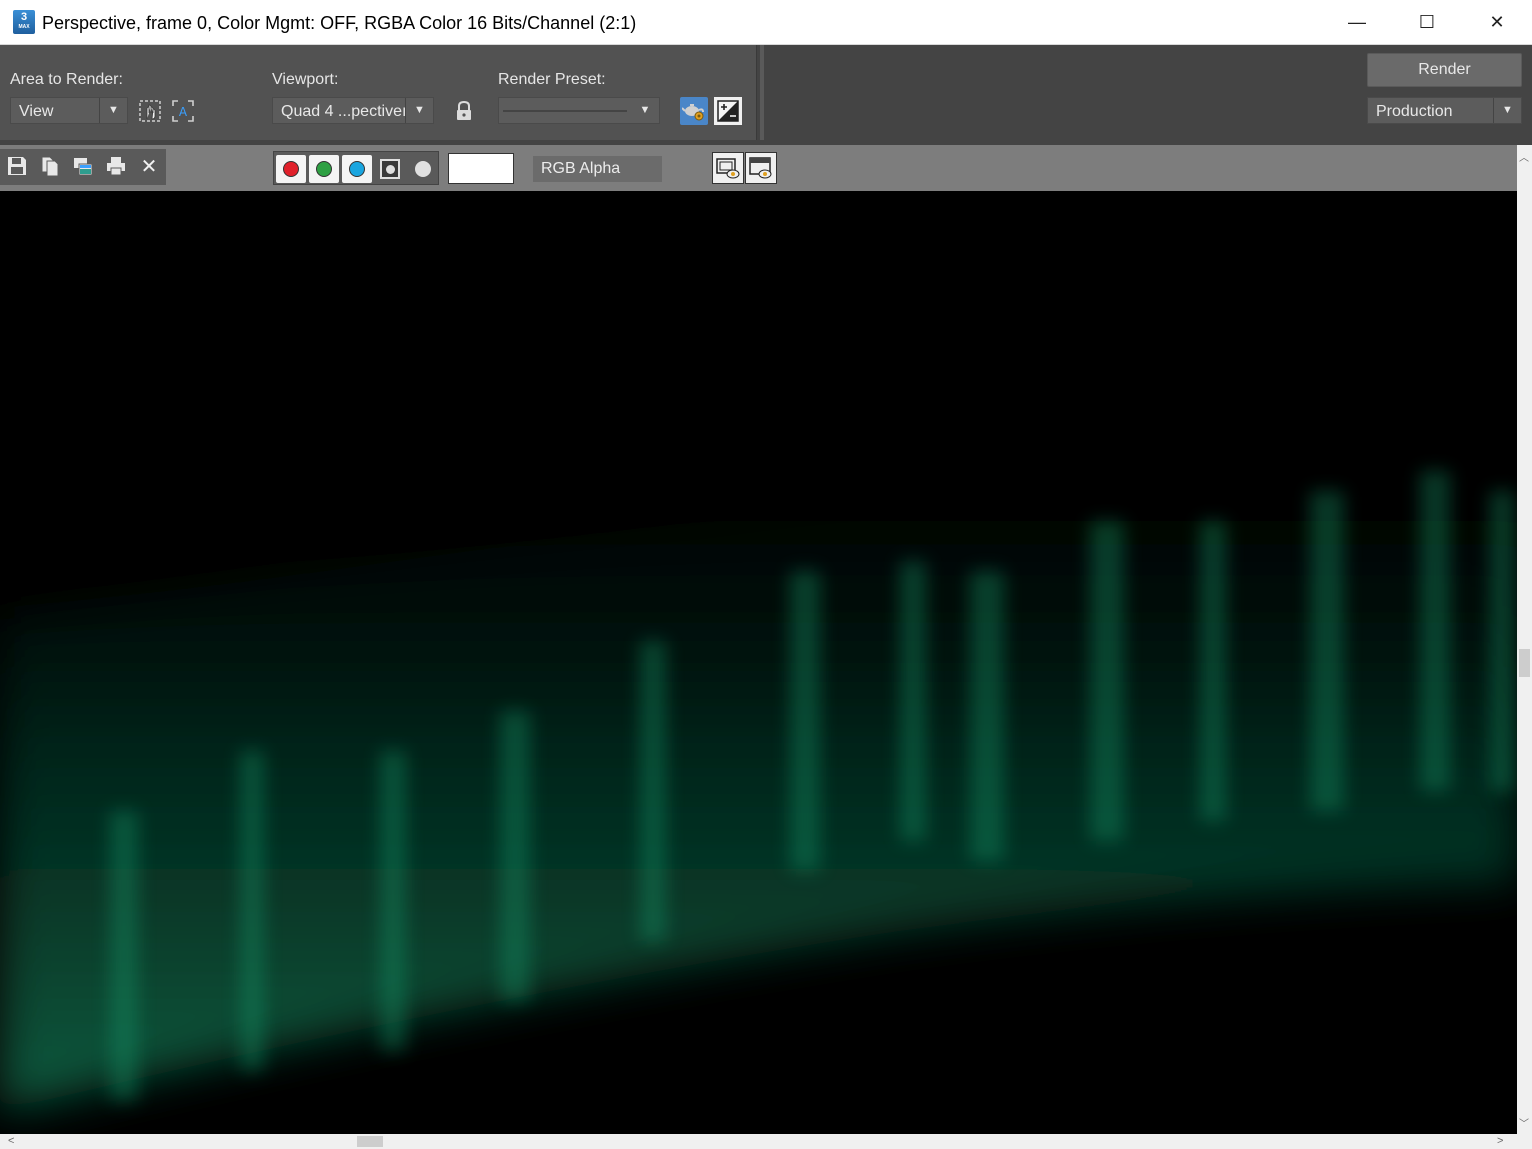  I want to click on copy-image-button, so click(50, 166).